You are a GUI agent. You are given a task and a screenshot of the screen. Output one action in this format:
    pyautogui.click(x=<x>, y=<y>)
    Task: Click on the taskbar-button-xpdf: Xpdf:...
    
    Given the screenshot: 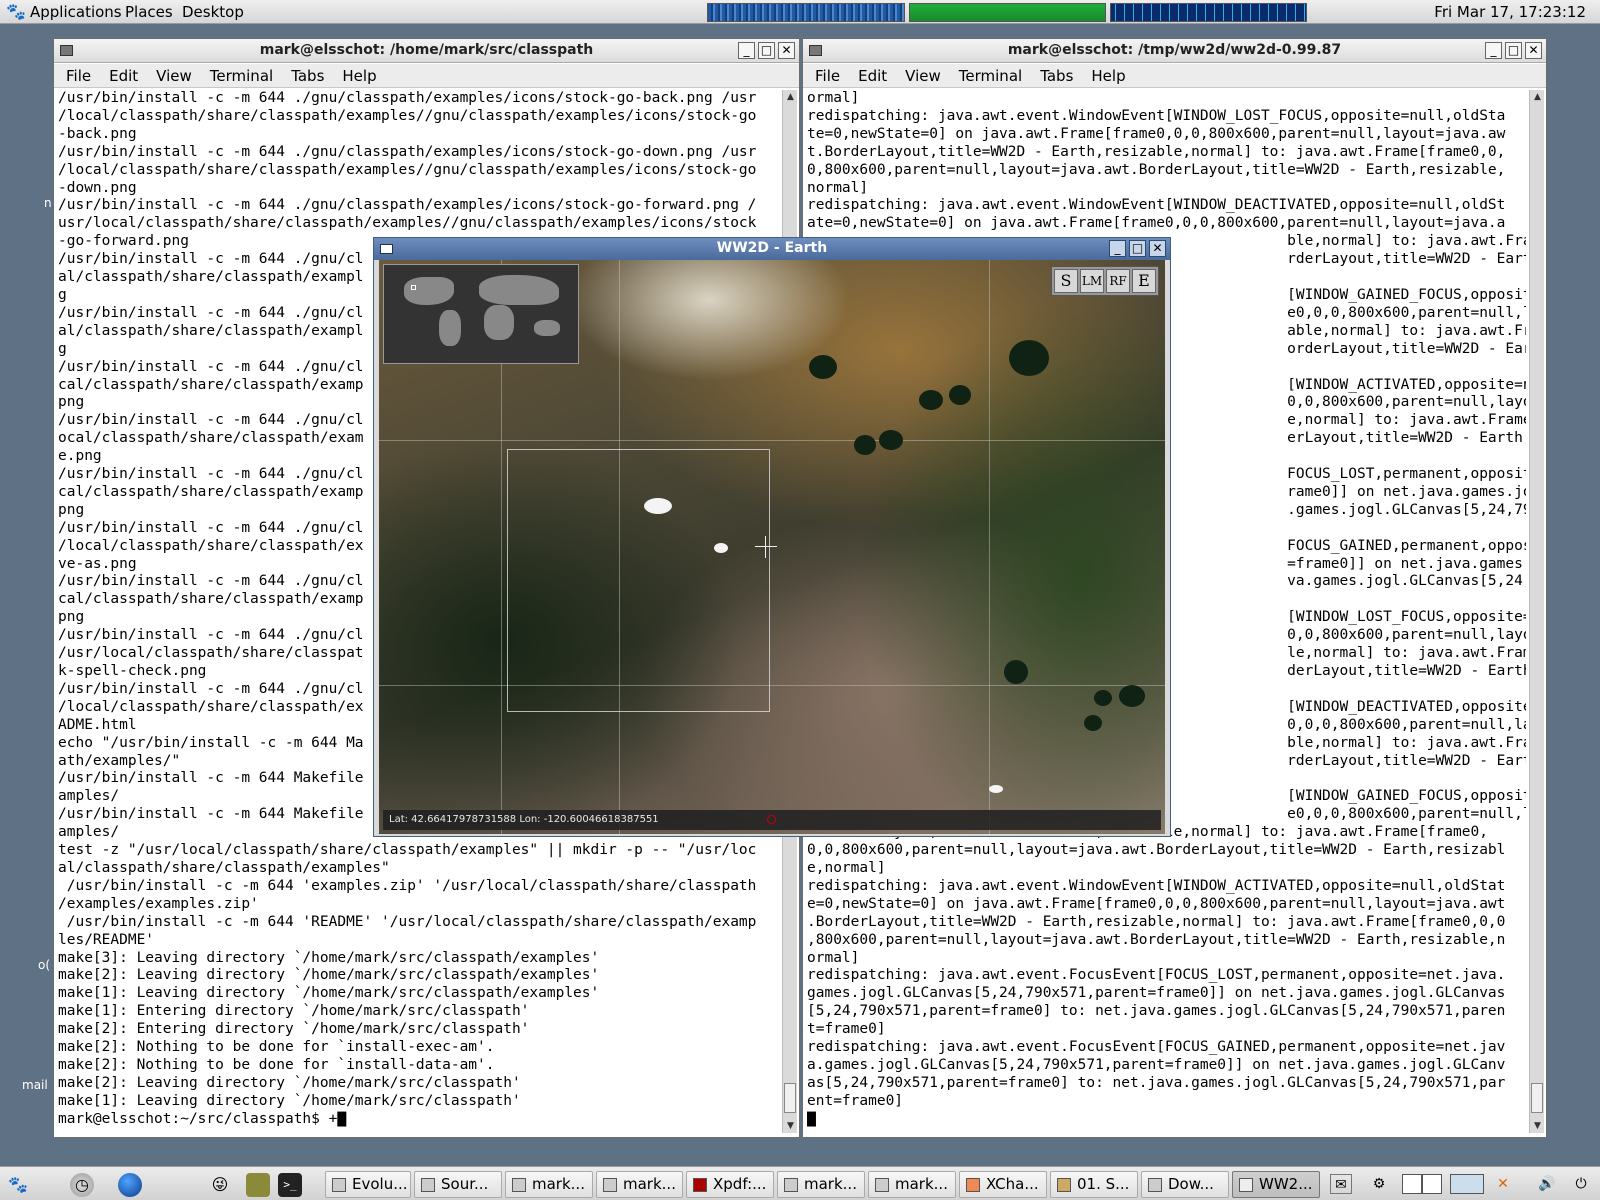 What is the action you would take?
    pyautogui.click(x=730, y=1184)
    